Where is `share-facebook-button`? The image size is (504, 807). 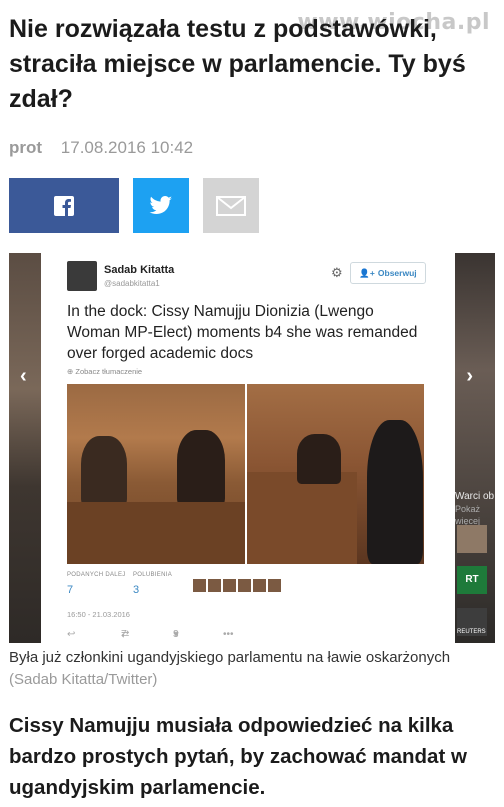 share-facebook-button is located at coordinates (64, 205).